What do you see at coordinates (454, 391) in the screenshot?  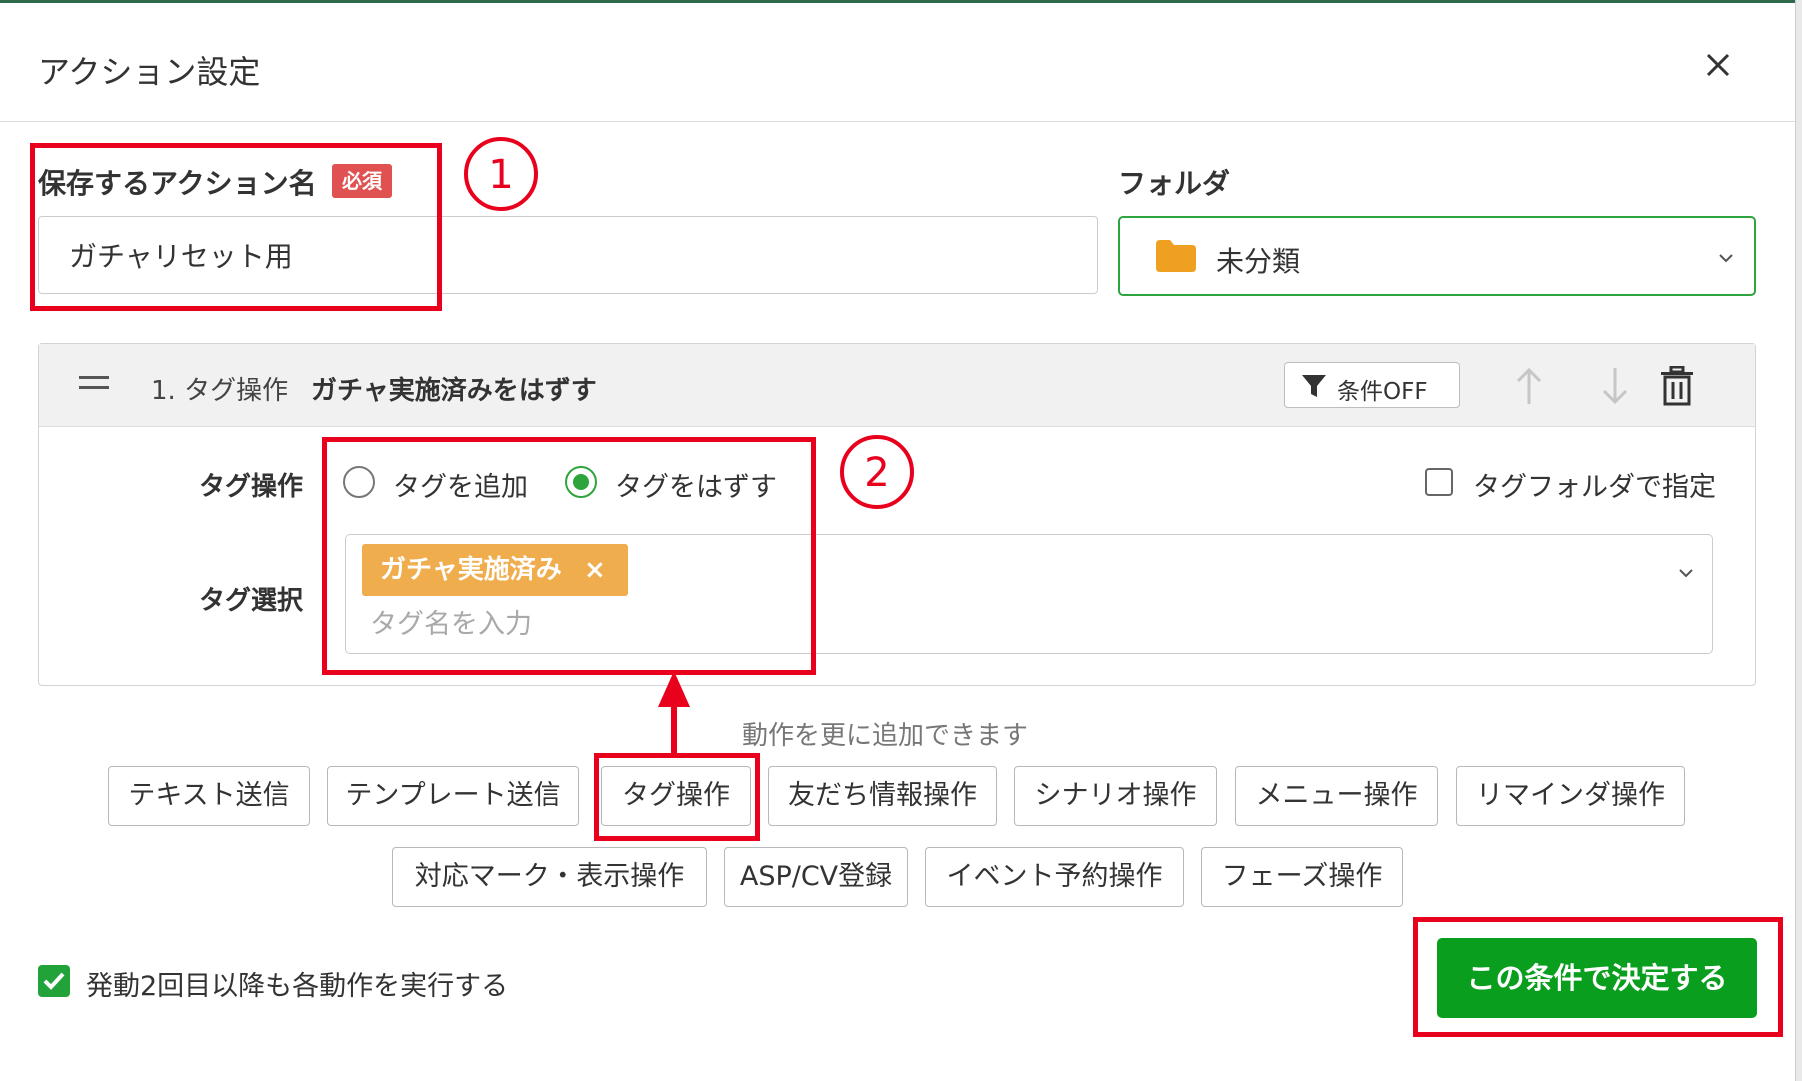 I see `action-summary: ガチャ実施済みをはずす` at bounding box center [454, 391].